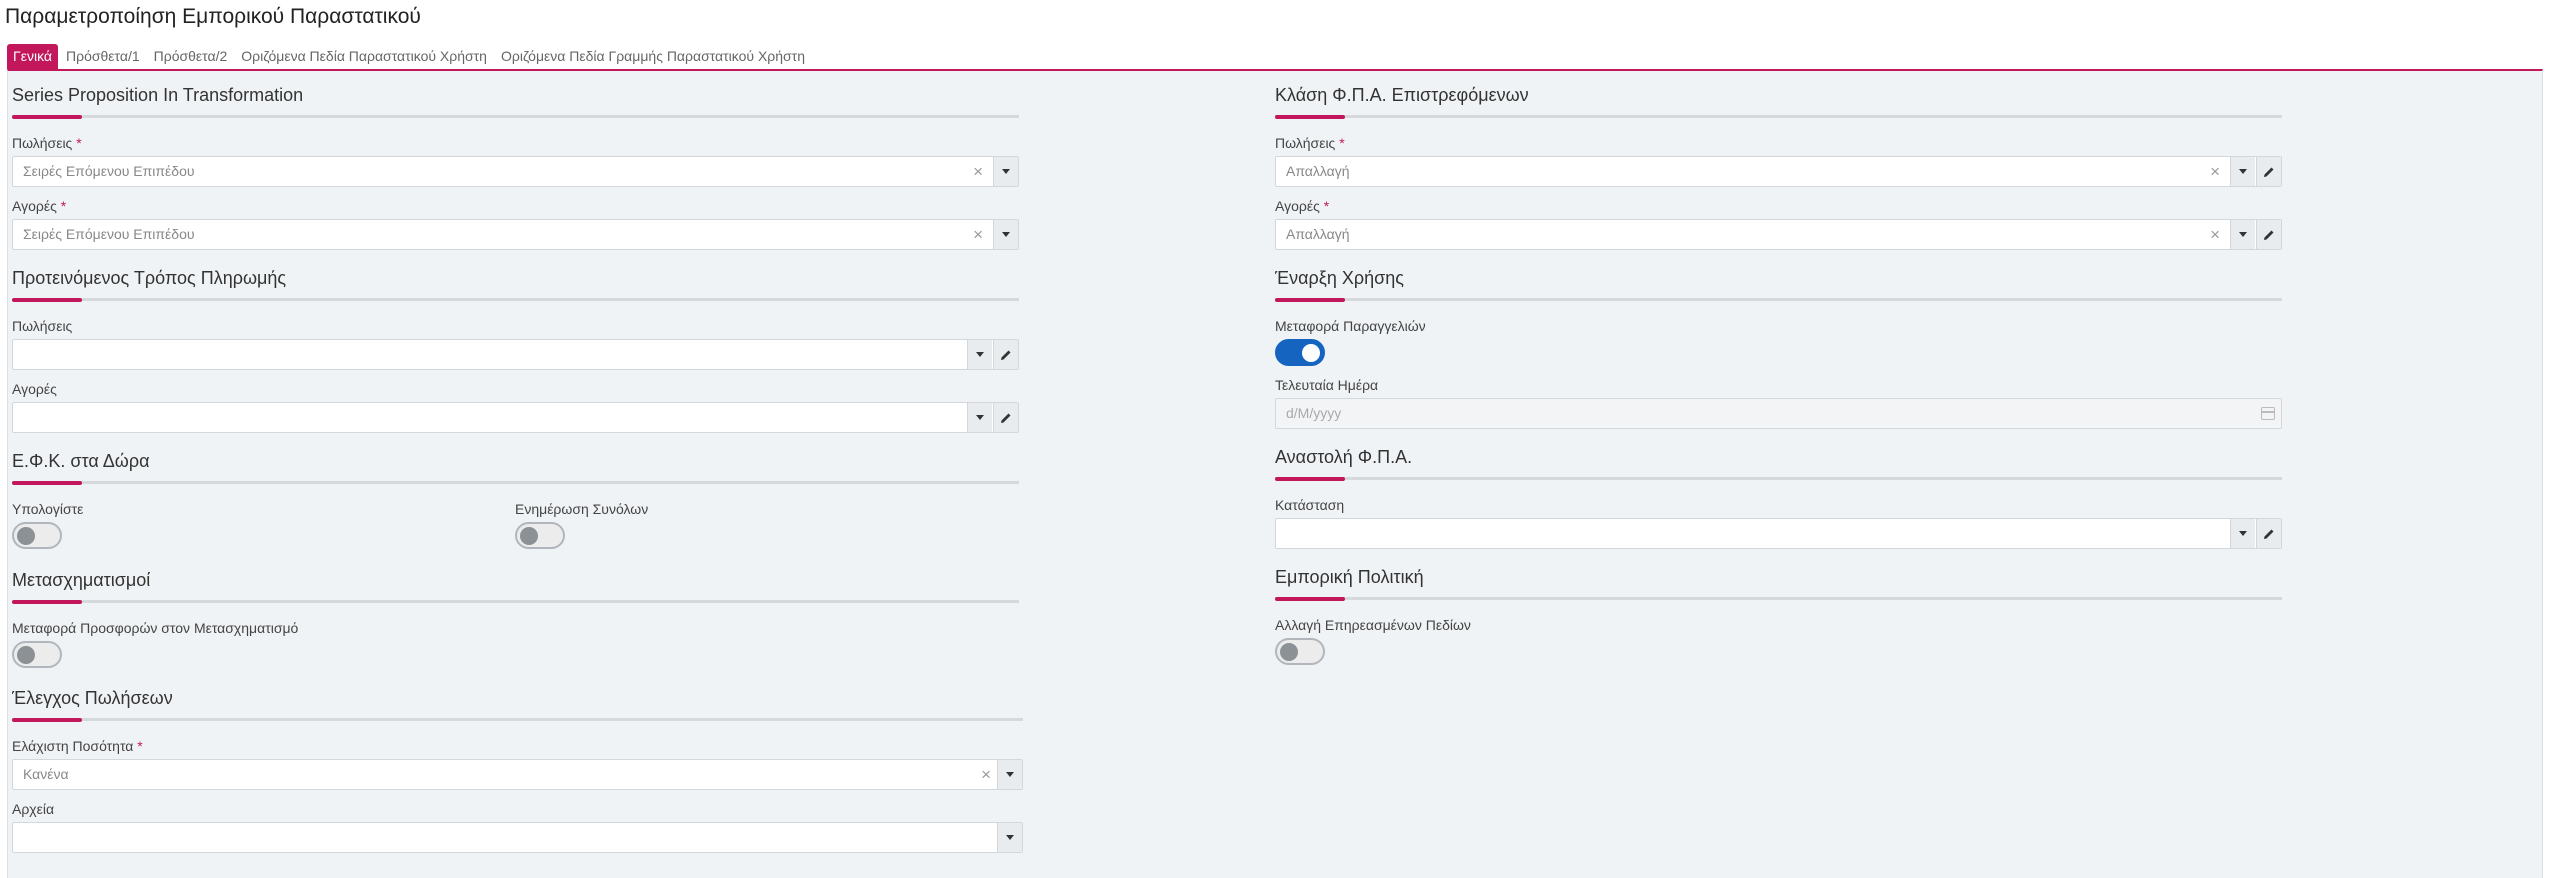 The image size is (2550, 878). Describe the element at coordinates (1373, 625) in the screenshot. I see `field-label: Αλλαγή Επηρεασμένων Πεδίων` at that location.